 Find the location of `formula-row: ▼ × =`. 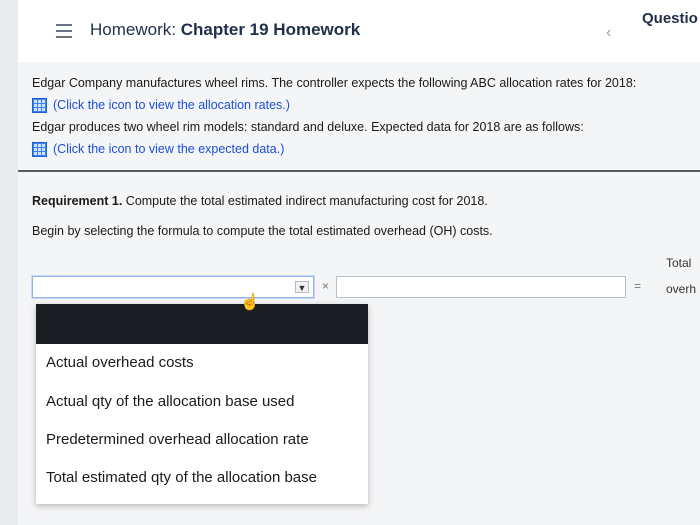

formula-row: ▼ × = is located at coordinates (337, 287).